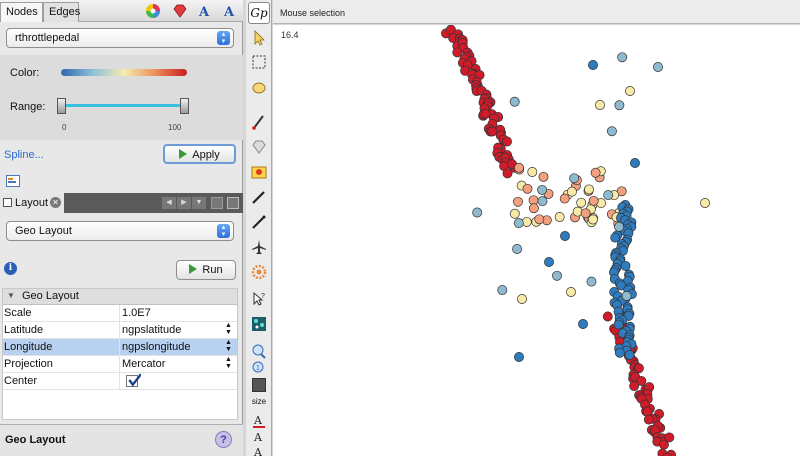 The height and width of the screenshot is (456, 800). Describe the element at coordinates (259, 62) in the screenshot. I see `rectangle-select-icon` at that location.